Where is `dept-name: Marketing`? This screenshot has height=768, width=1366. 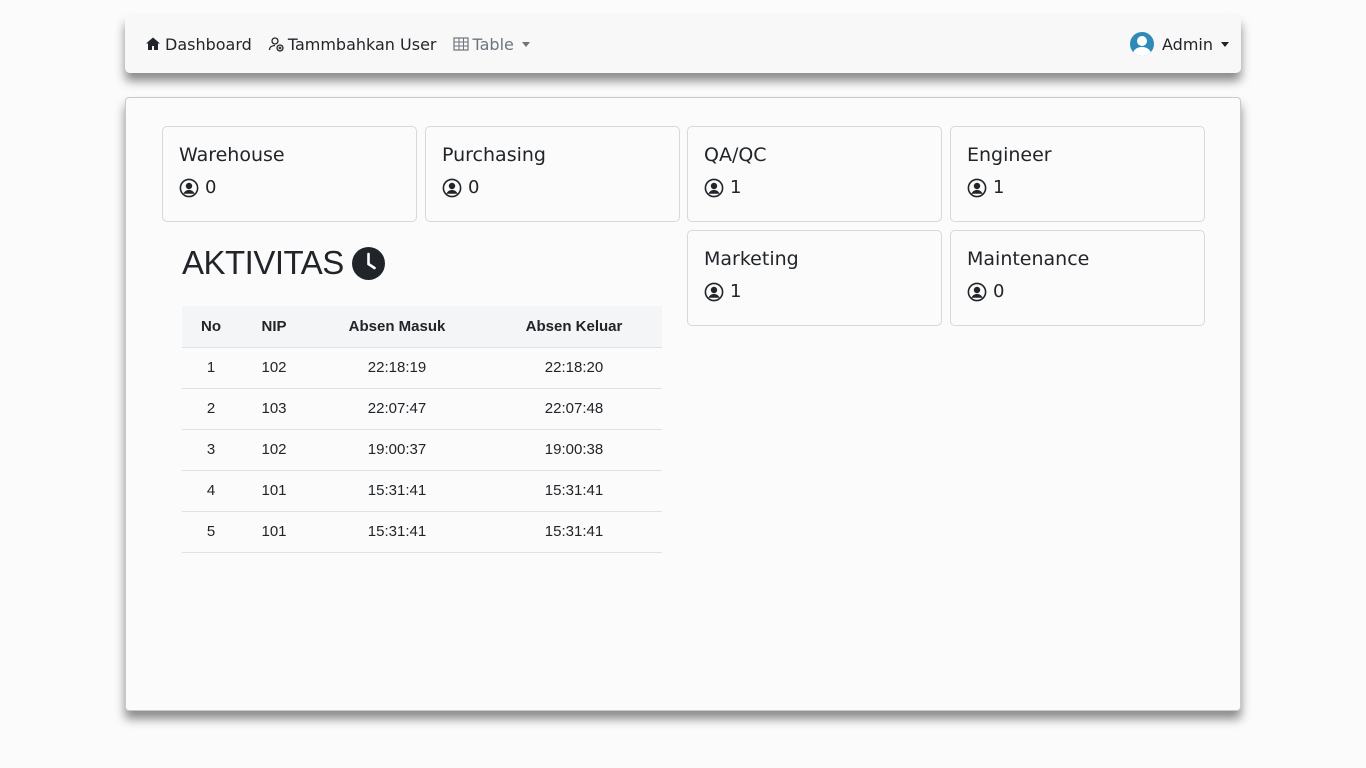 dept-name: Marketing is located at coordinates (751, 259).